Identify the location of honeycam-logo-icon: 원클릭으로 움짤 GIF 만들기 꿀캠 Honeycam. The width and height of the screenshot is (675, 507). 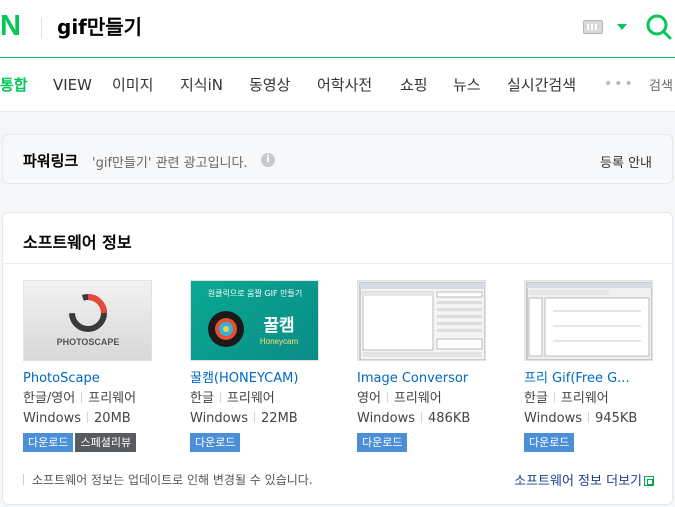
(255, 317).